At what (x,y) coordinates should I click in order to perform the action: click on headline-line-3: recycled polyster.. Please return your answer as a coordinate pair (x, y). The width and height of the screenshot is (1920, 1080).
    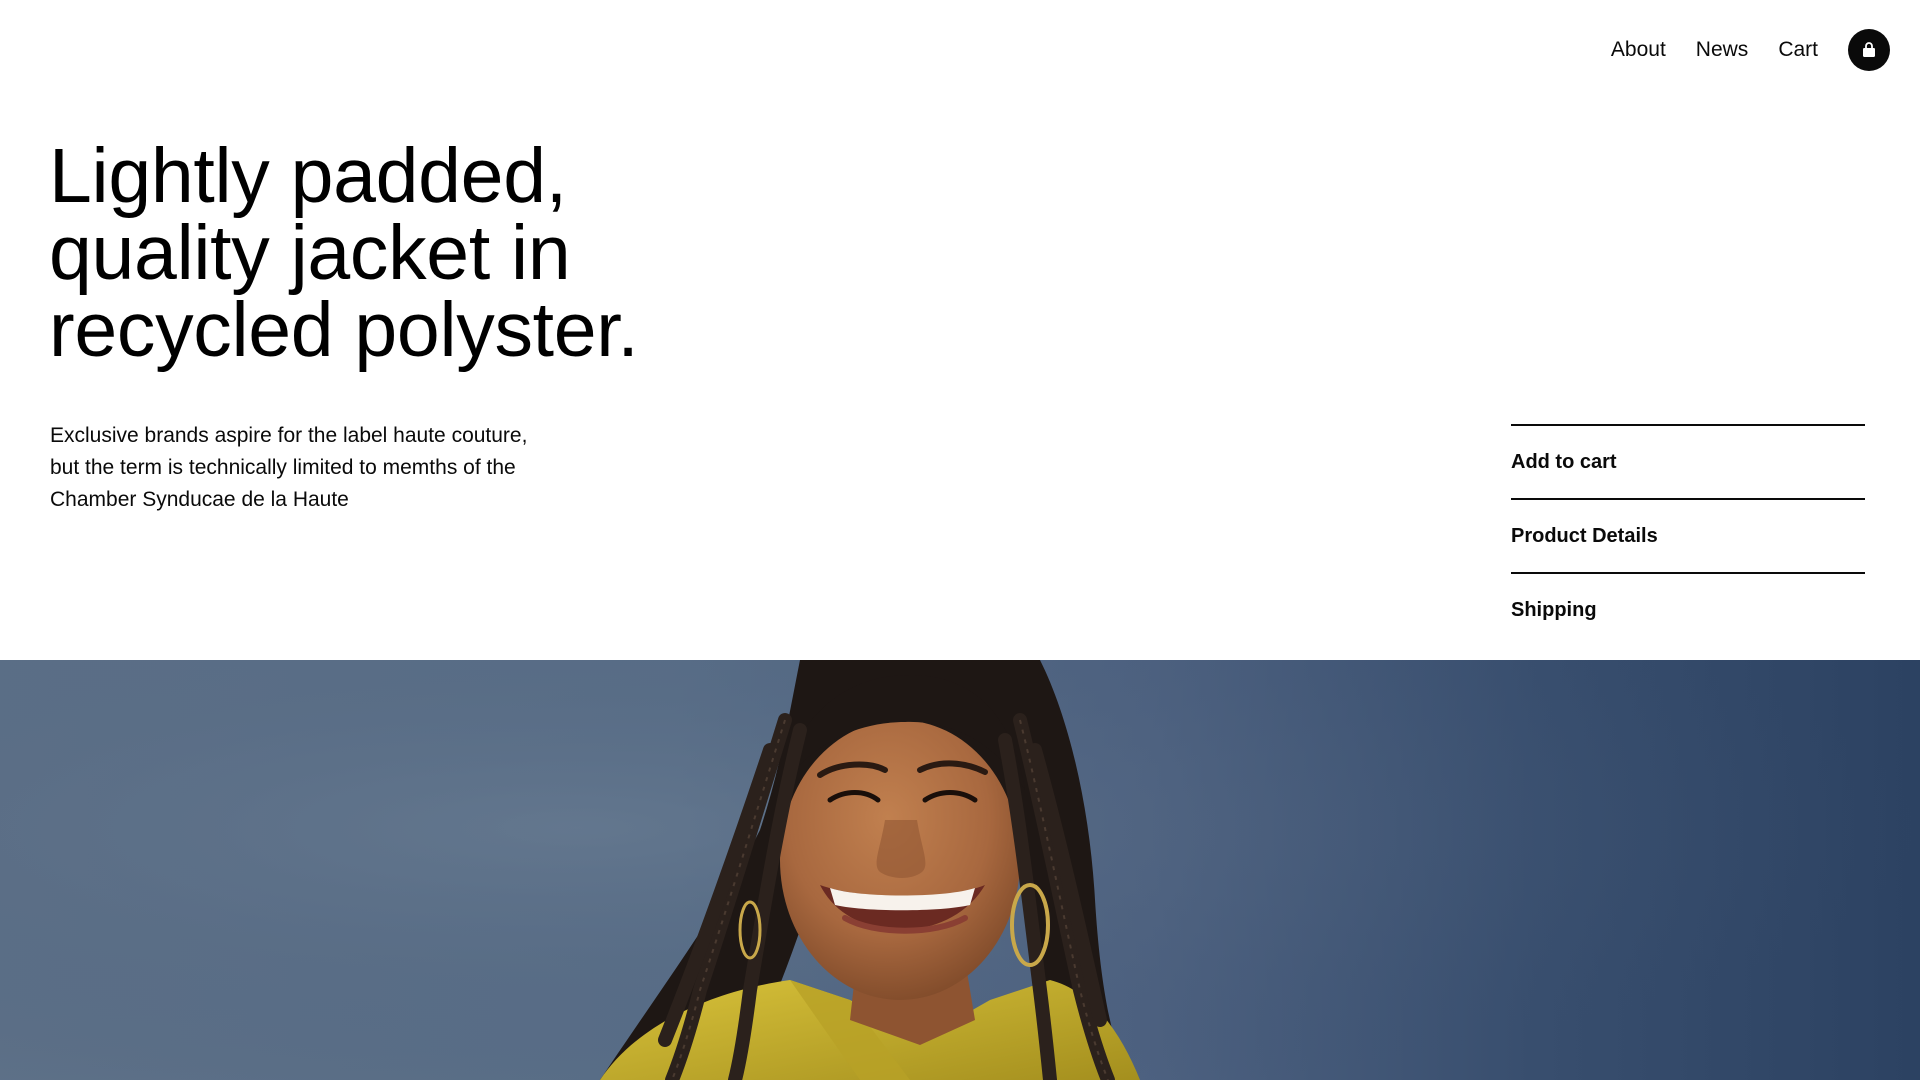
    Looking at the image, I should click on (344, 330).